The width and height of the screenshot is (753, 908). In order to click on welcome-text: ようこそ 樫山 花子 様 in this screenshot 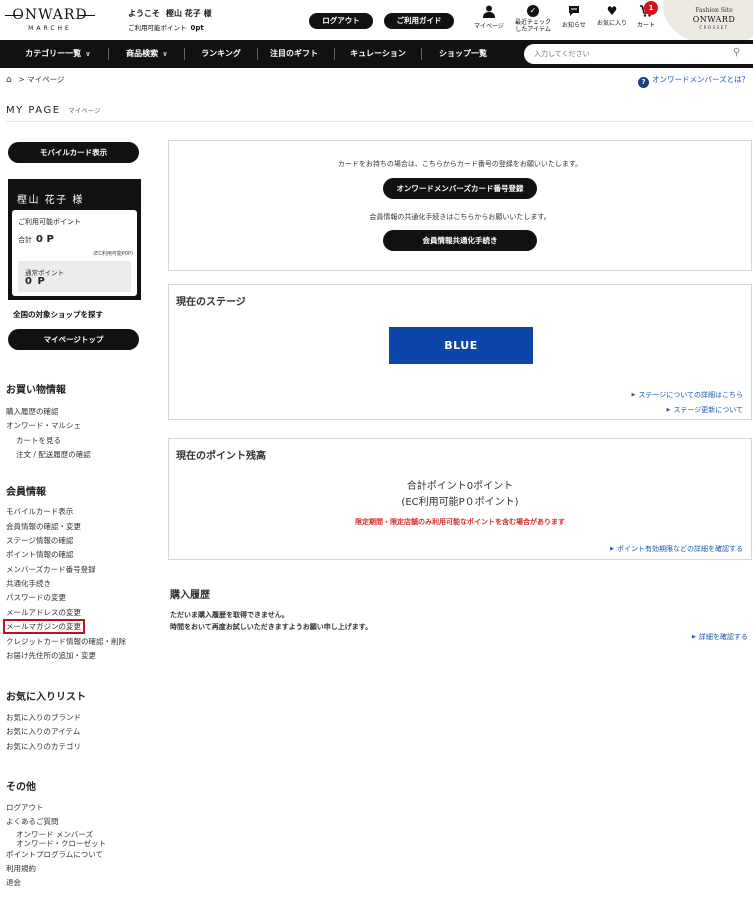, I will do `click(170, 13)`.